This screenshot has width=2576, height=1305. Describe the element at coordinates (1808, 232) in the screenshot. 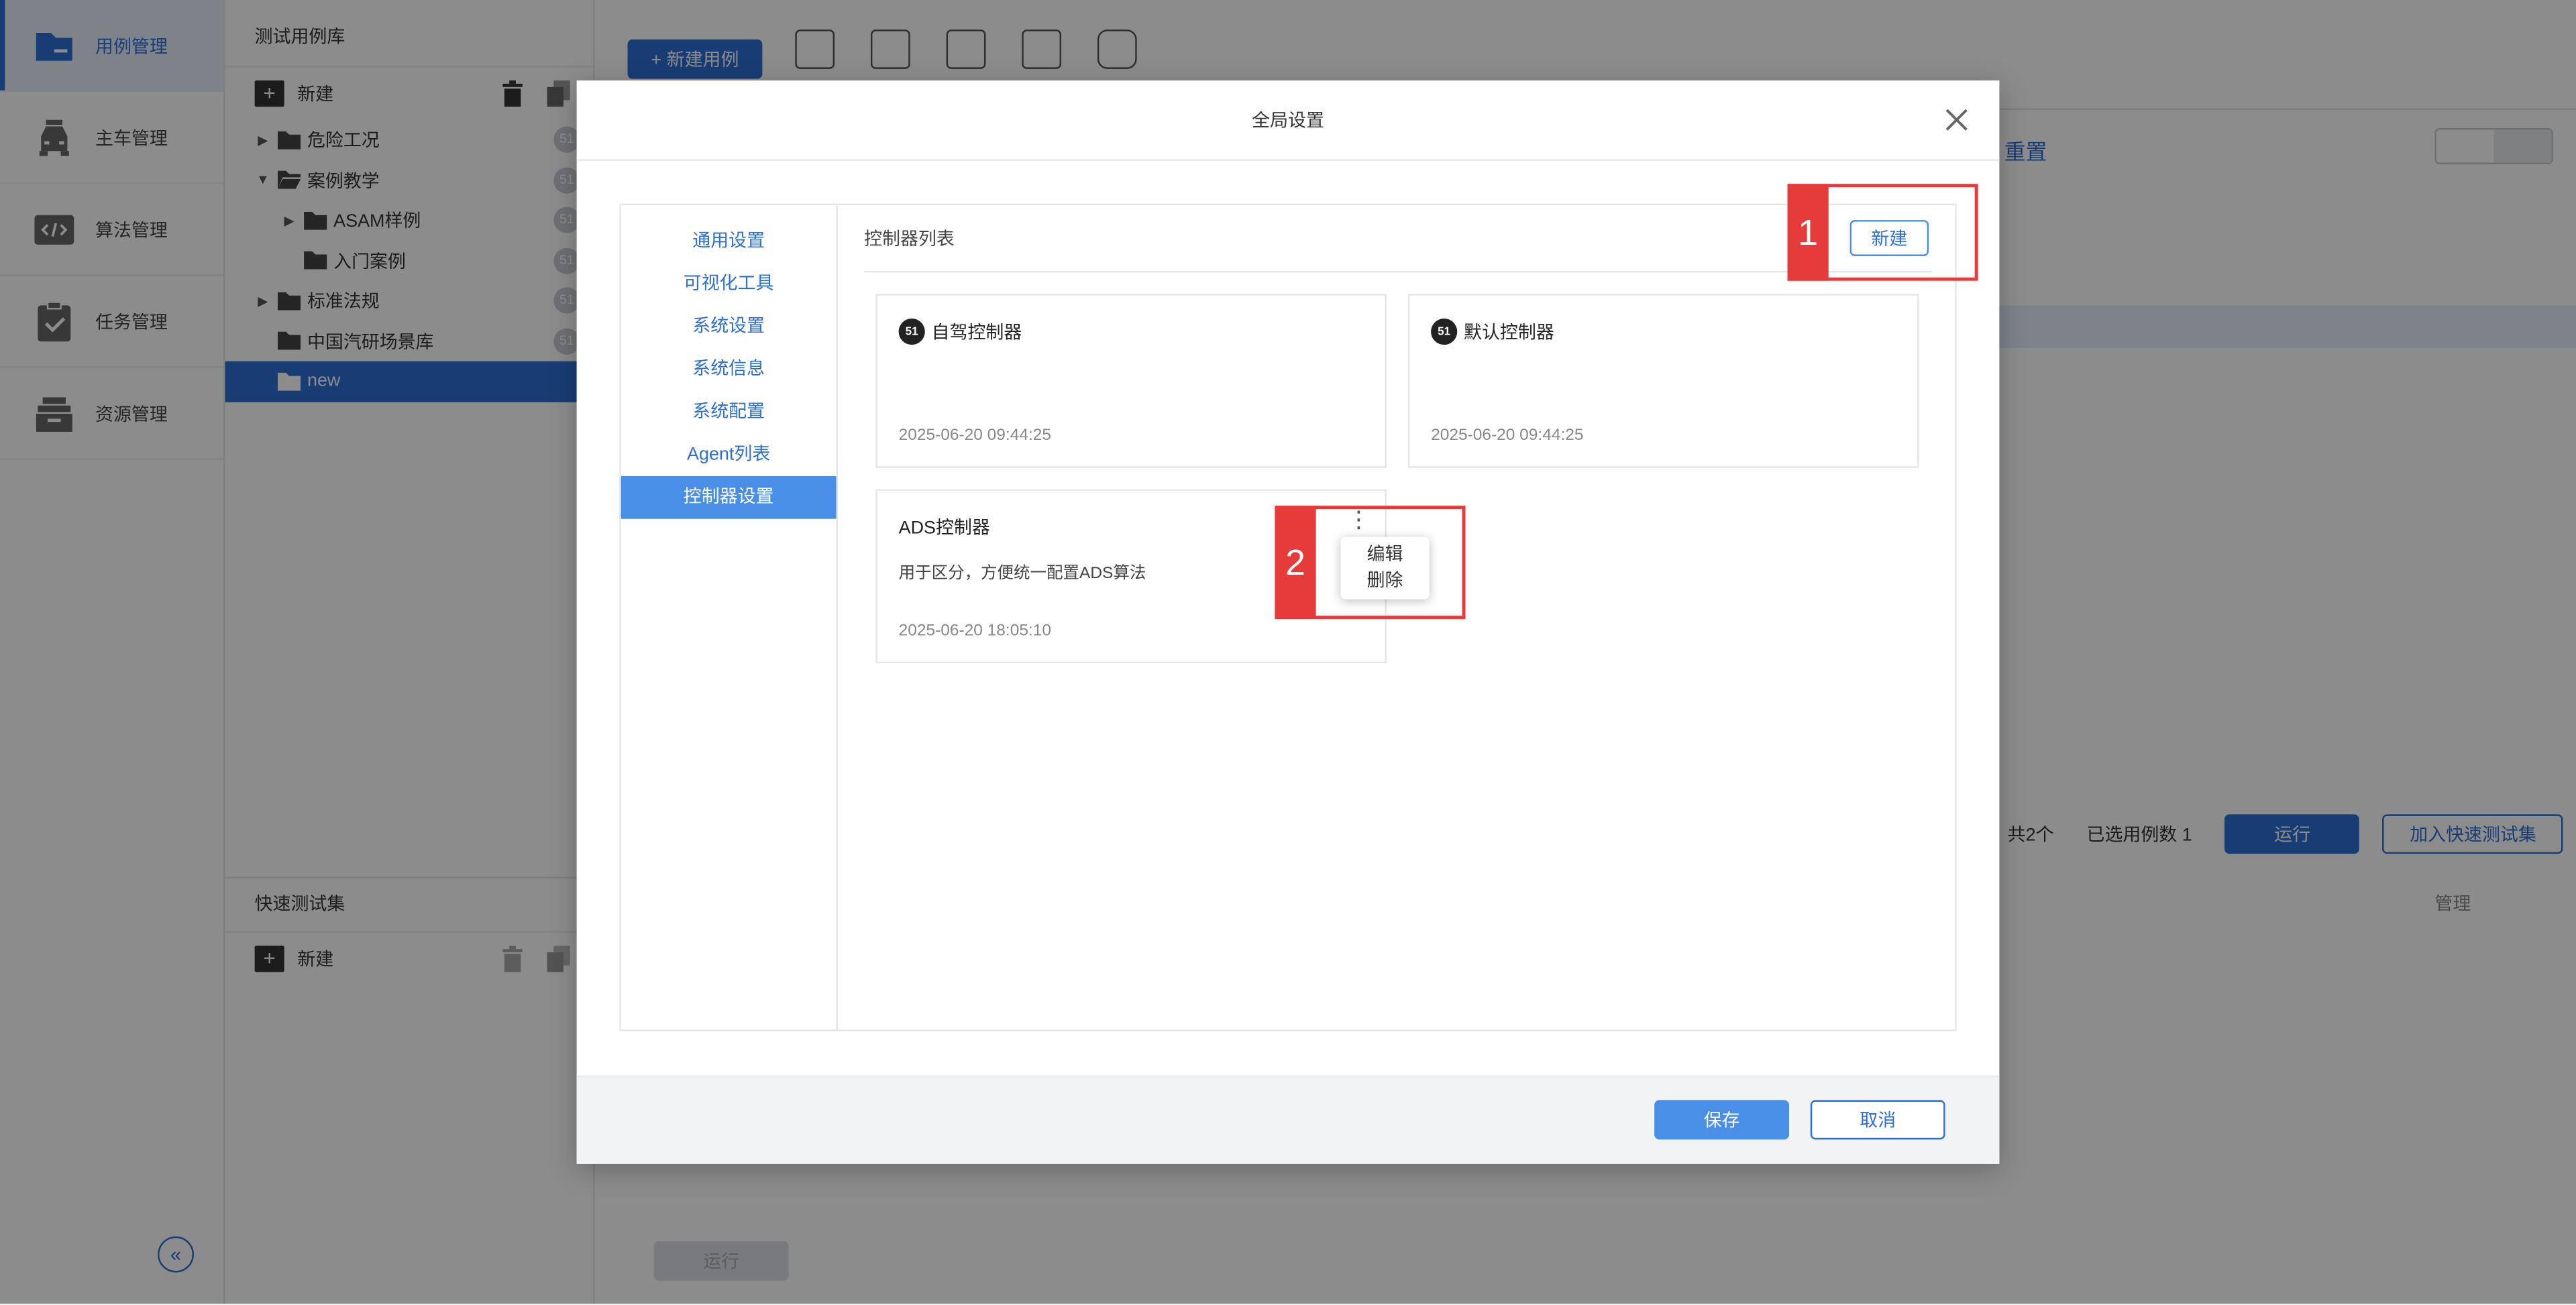

I see `annotation-label: 1` at that location.